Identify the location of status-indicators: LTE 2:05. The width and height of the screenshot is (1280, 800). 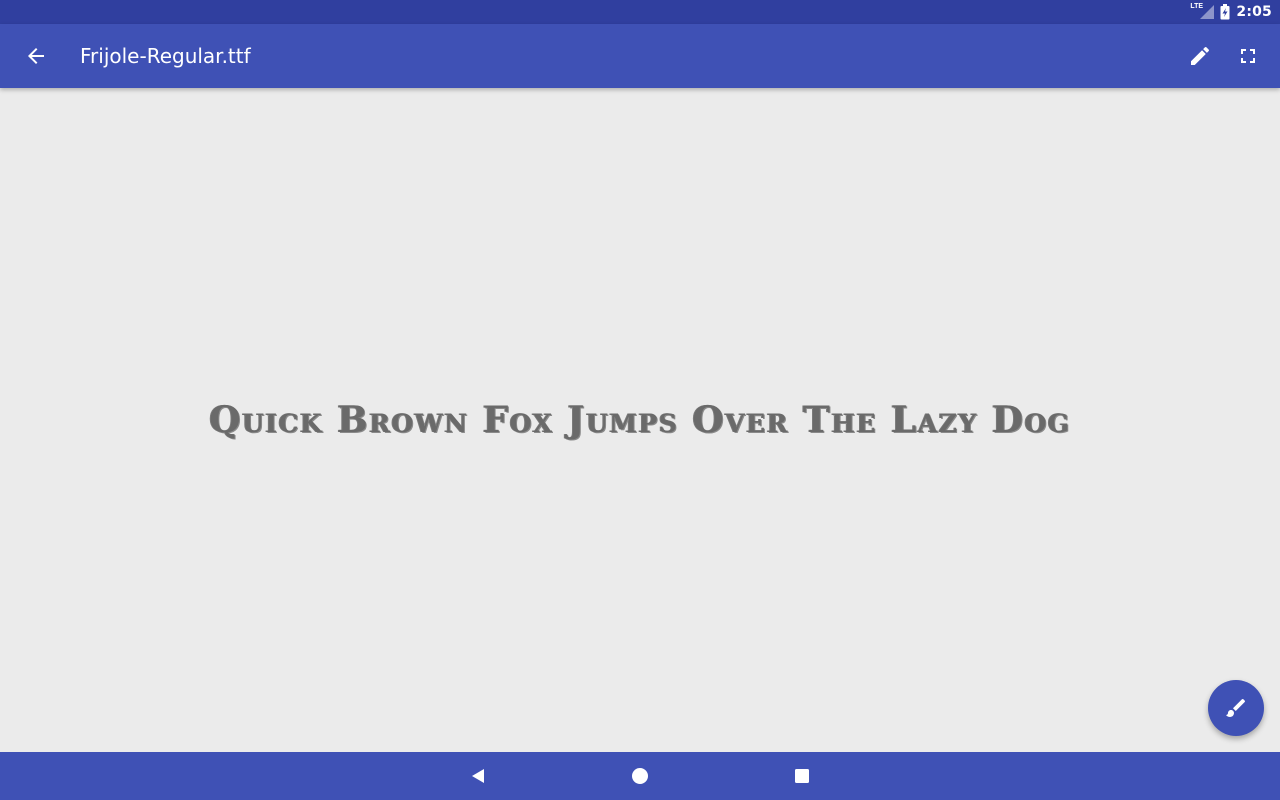
(1231, 12).